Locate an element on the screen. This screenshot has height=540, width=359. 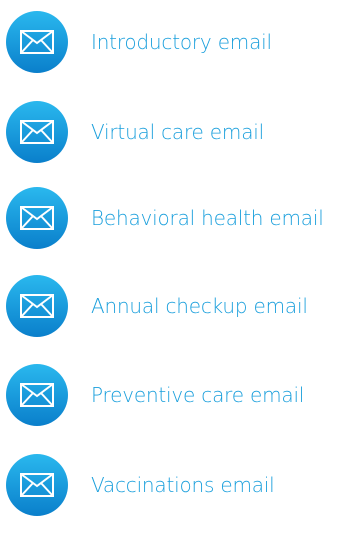
email-link-behavioral-health: Behavioral health email is located at coordinates (165, 218).